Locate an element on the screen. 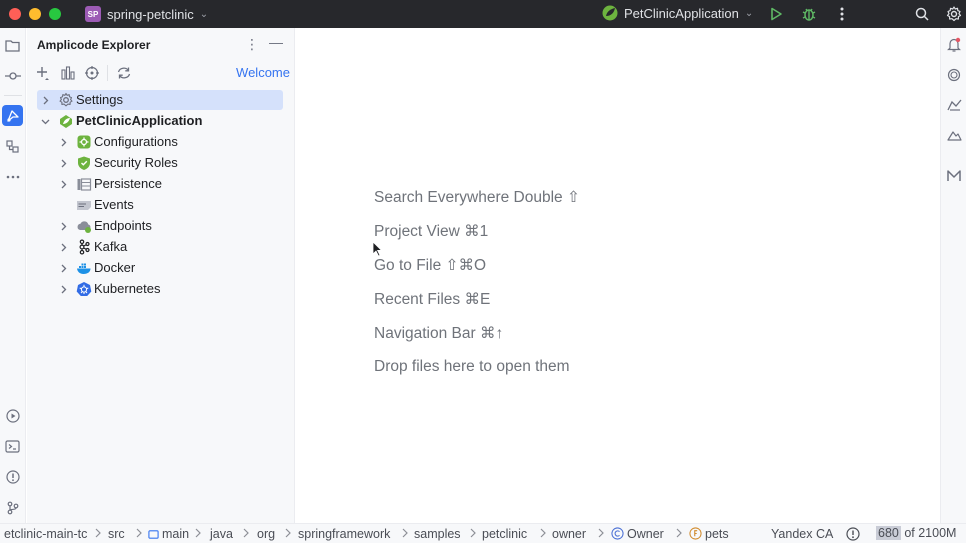  tree-item-kafka: Kafka is located at coordinates (161, 247).